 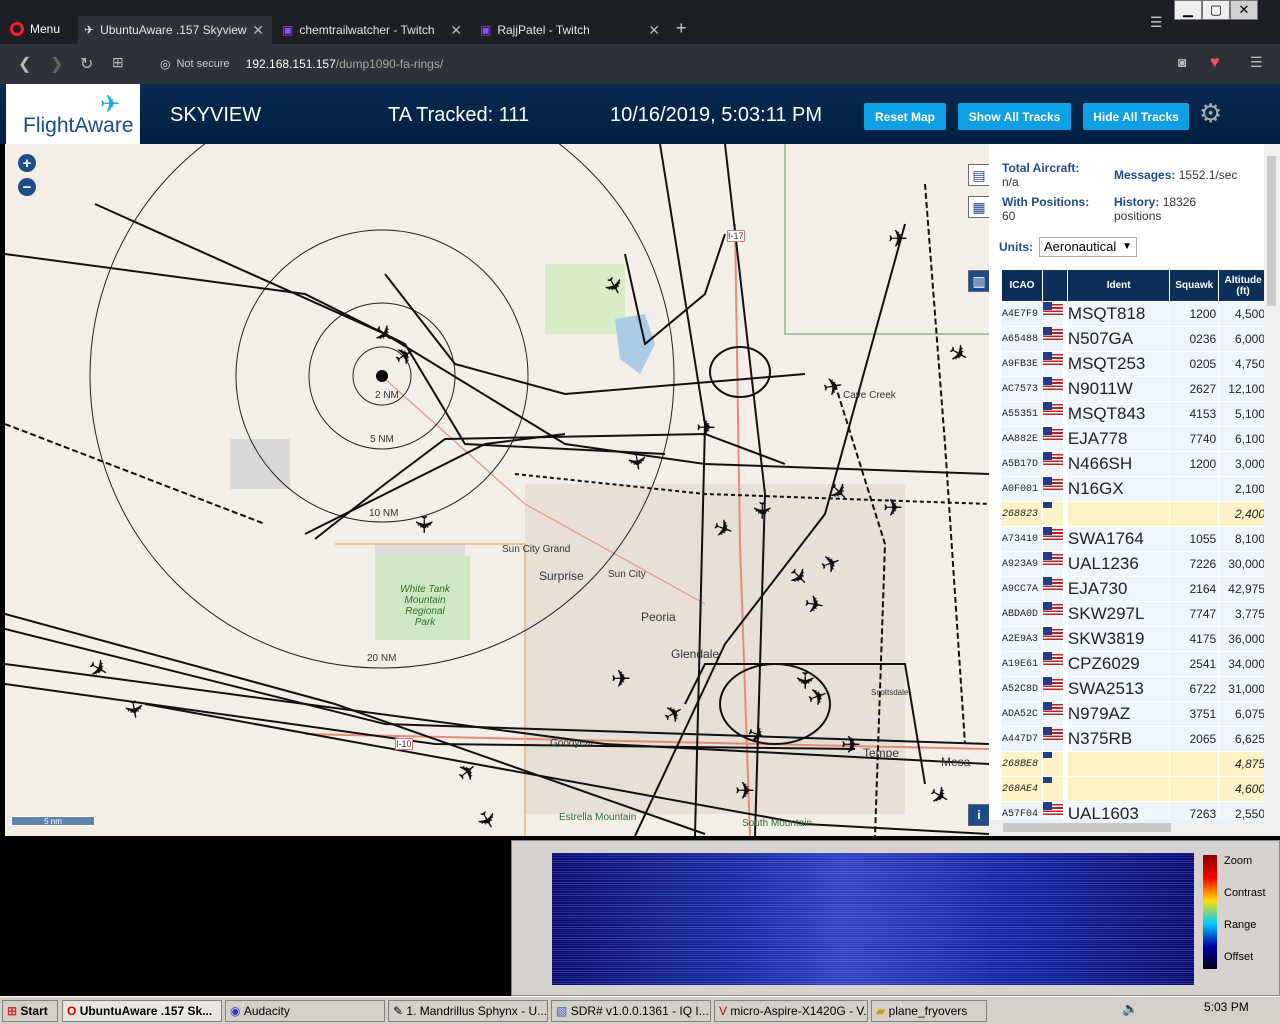 I want to click on table-row: AA882E EJA778 7740 6,100, so click(x=1134, y=439).